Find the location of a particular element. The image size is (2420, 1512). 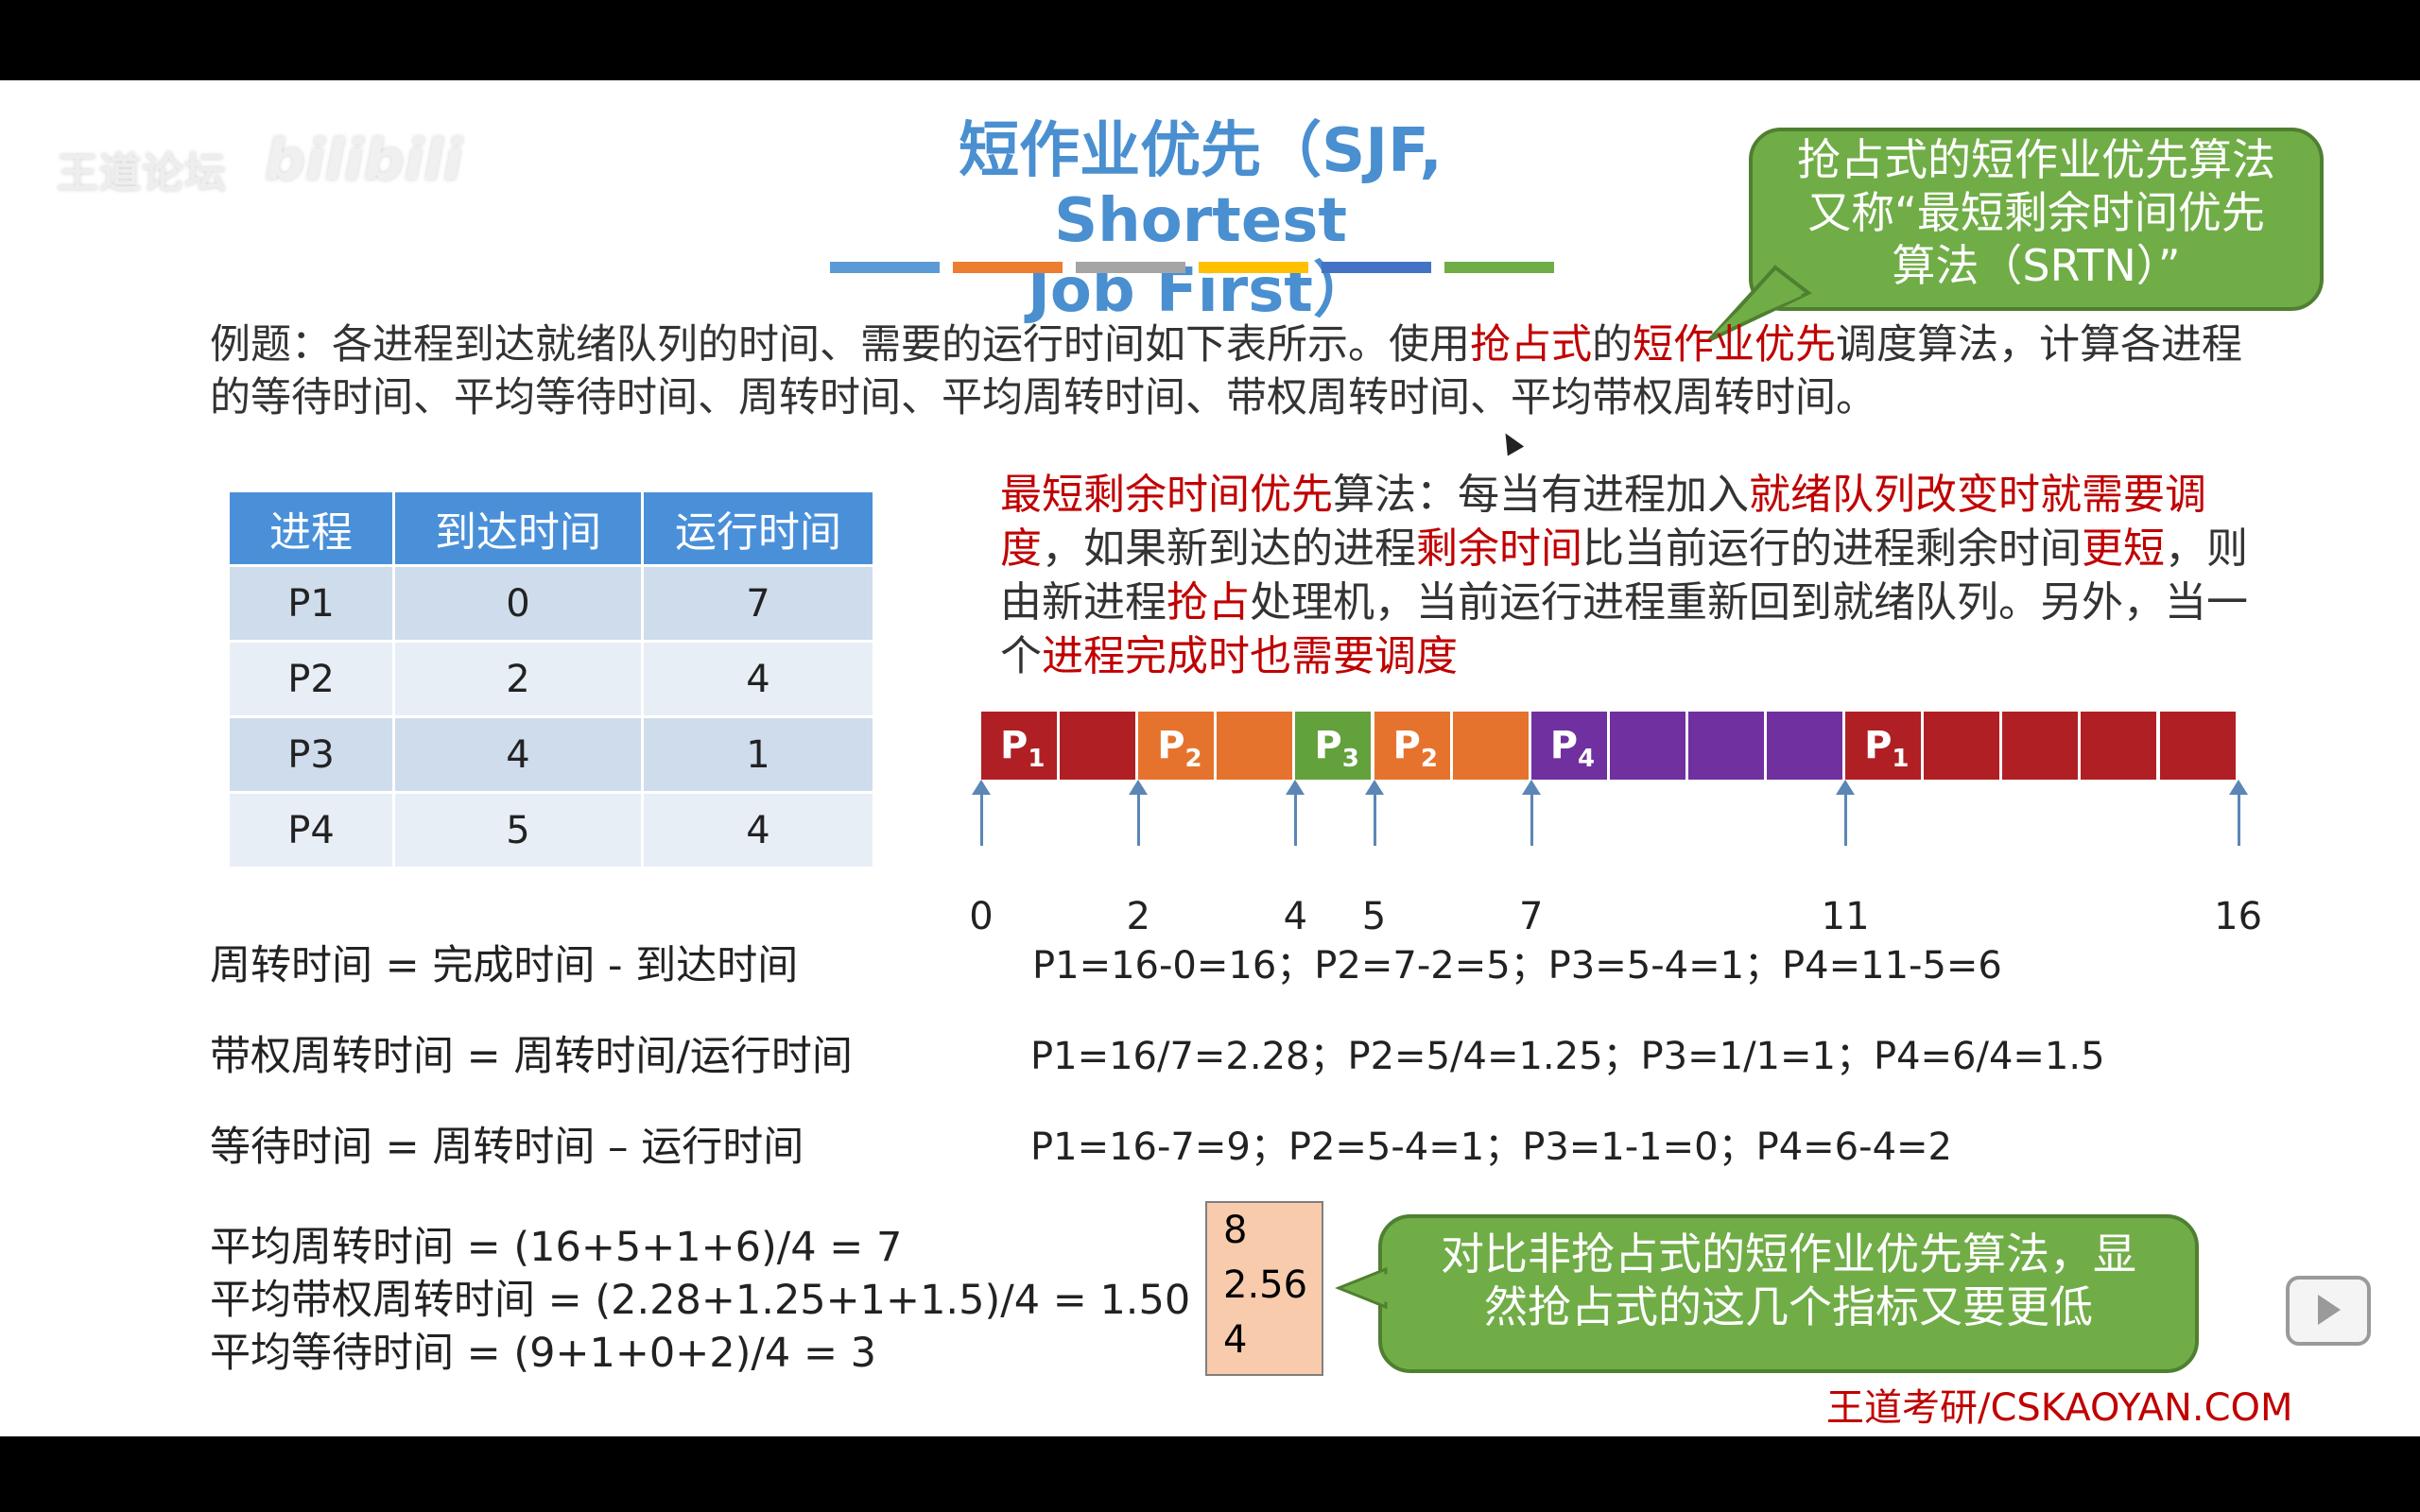

column-header: 进程 is located at coordinates (311, 528).